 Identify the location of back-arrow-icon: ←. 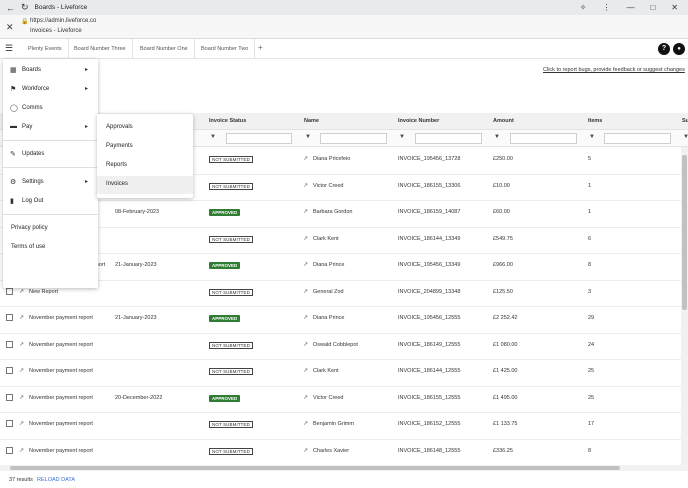
(10, 8).